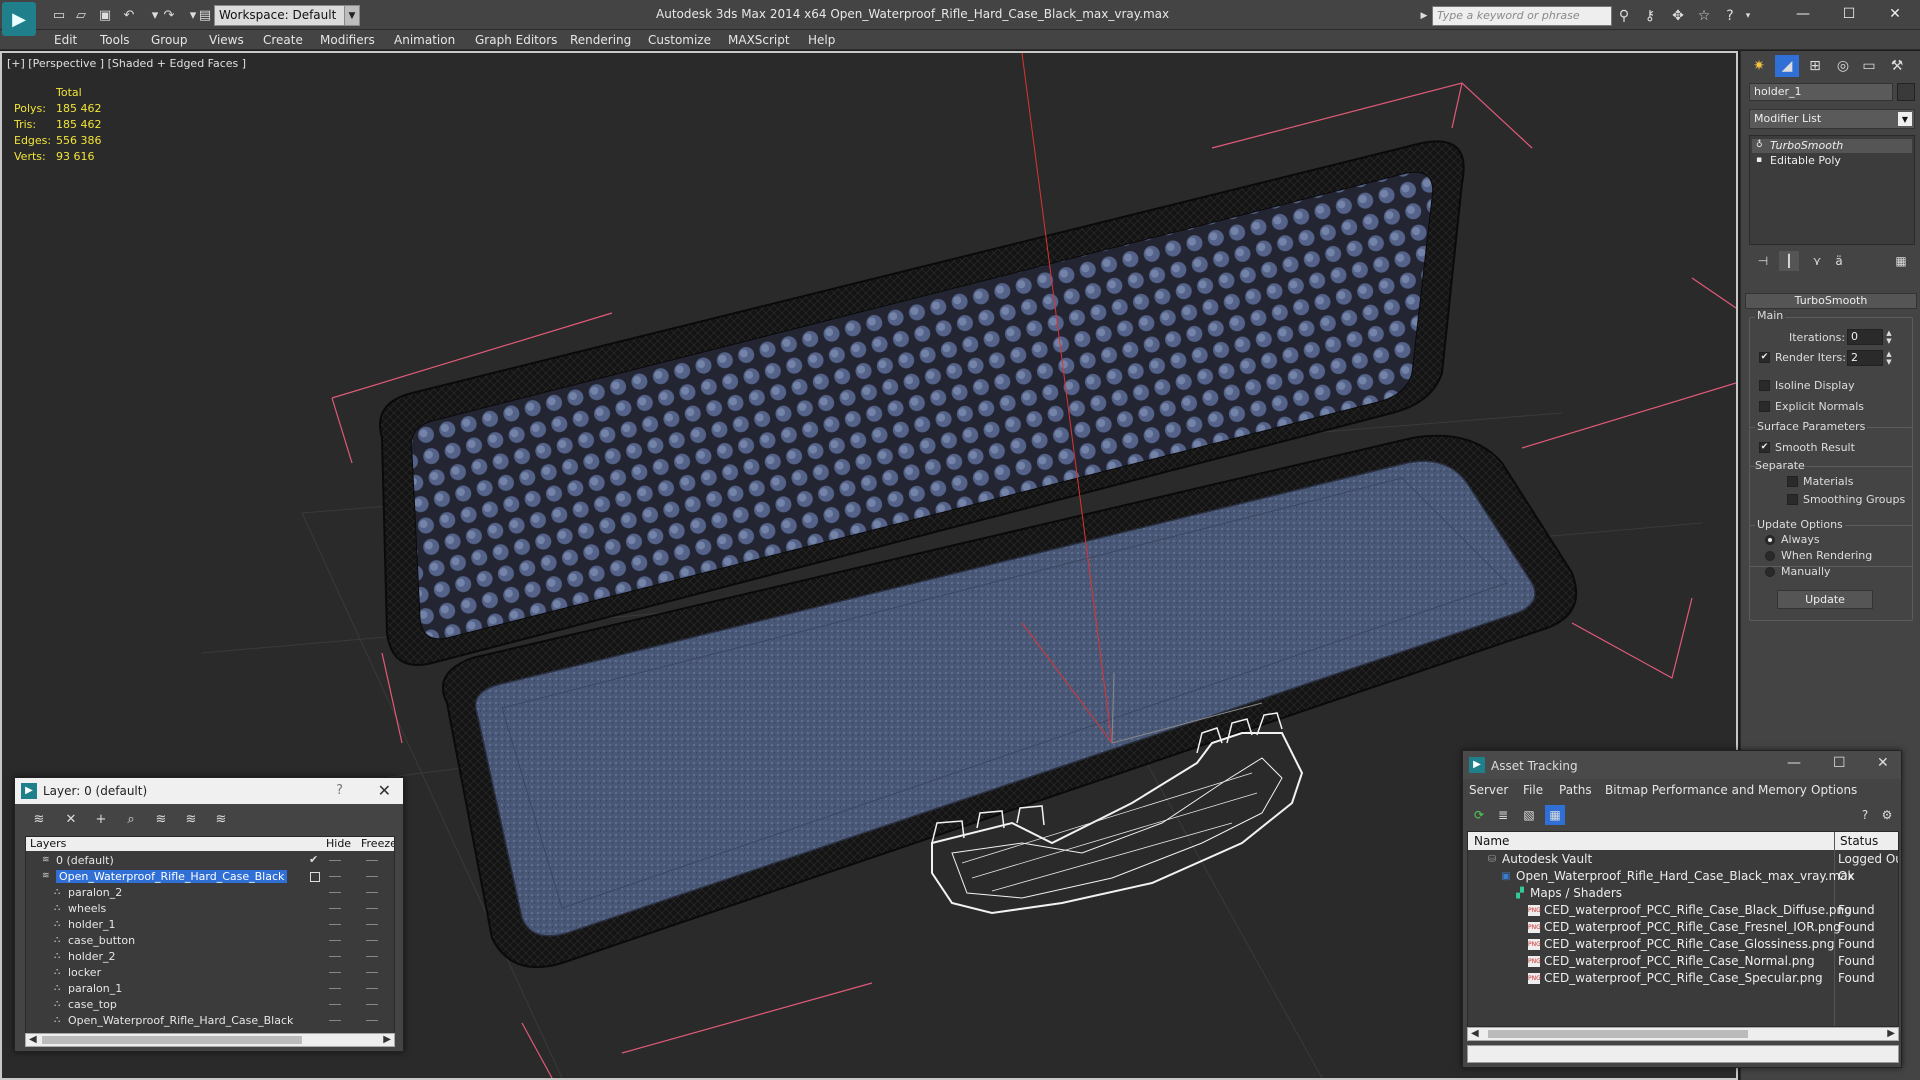 Image resolution: width=1920 pixels, height=1080 pixels. Describe the element at coordinates (516, 40) in the screenshot. I see `menu-graph-editors: Graph Editors` at that location.